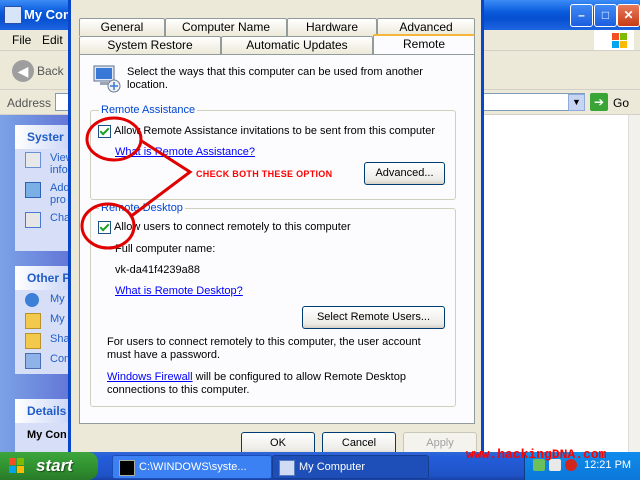 Image resolution: width=640 pixels, height=480 pixels. I want to click on taskbar-item-label: My Computer, so click(332, 467).